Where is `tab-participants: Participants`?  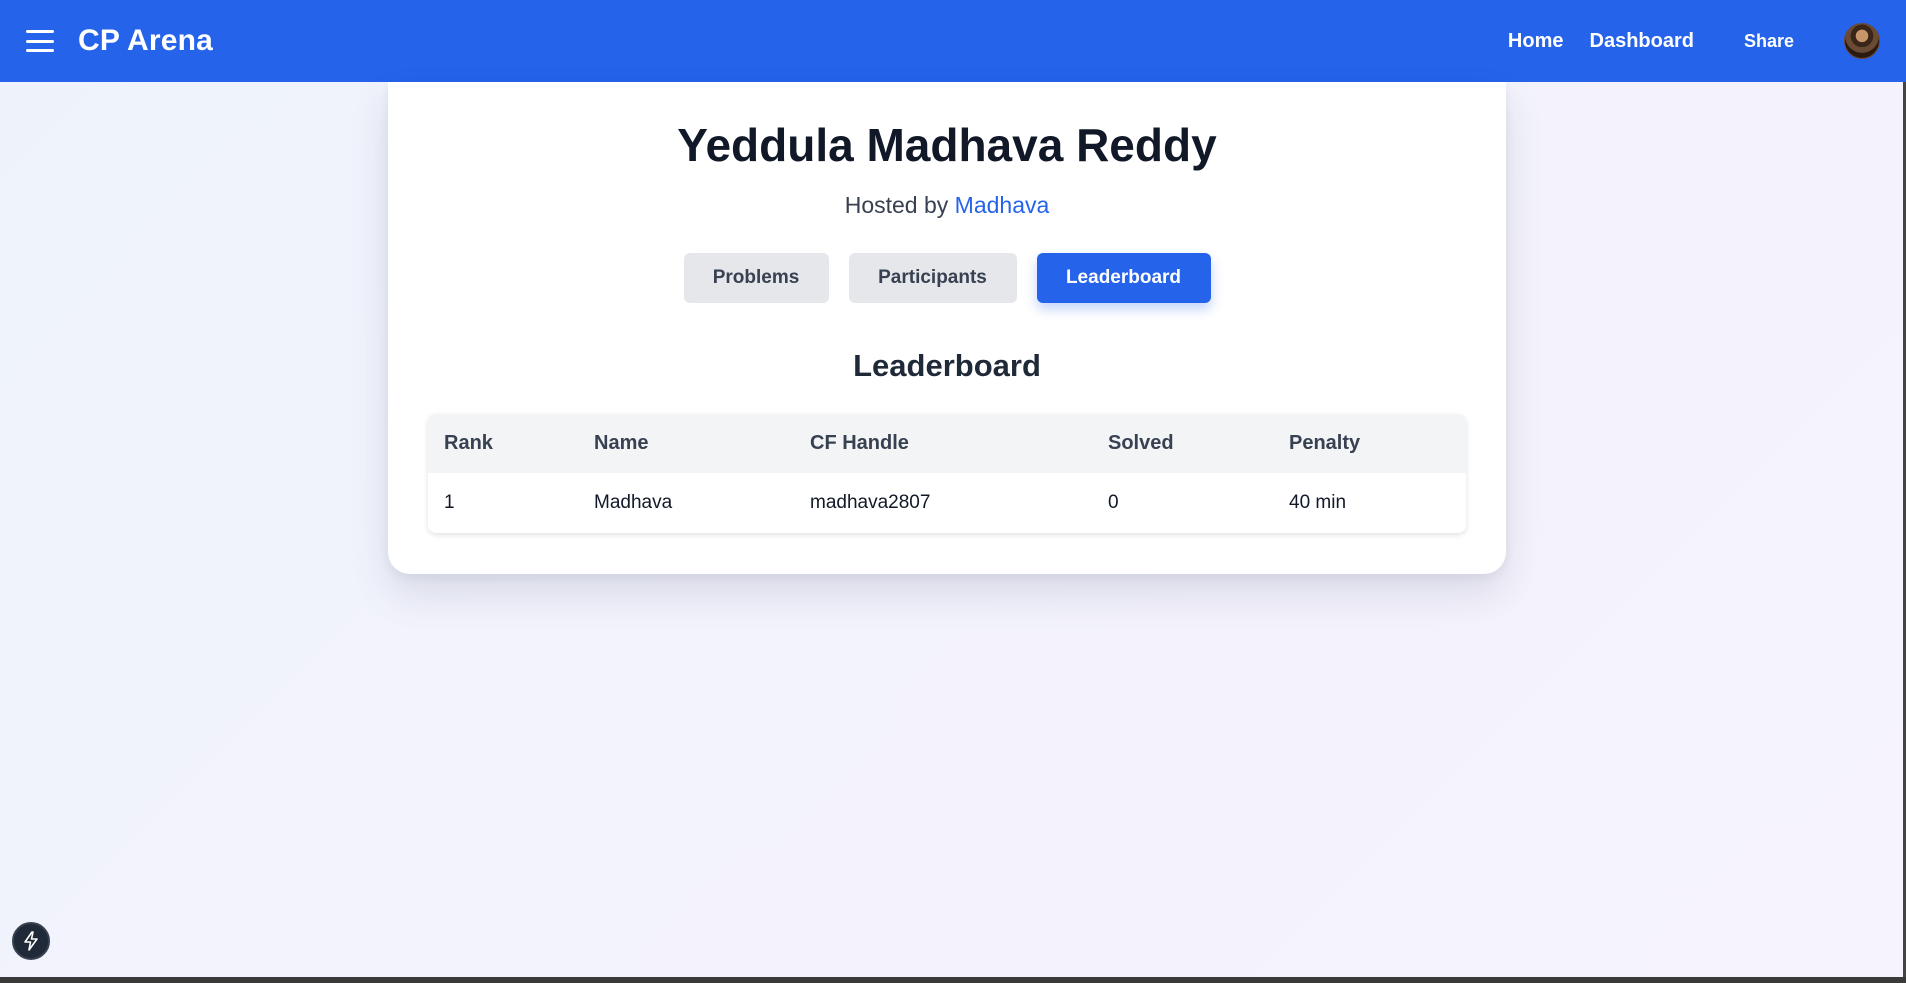 tab-participants: Participants is located at coordinates (932, 278).